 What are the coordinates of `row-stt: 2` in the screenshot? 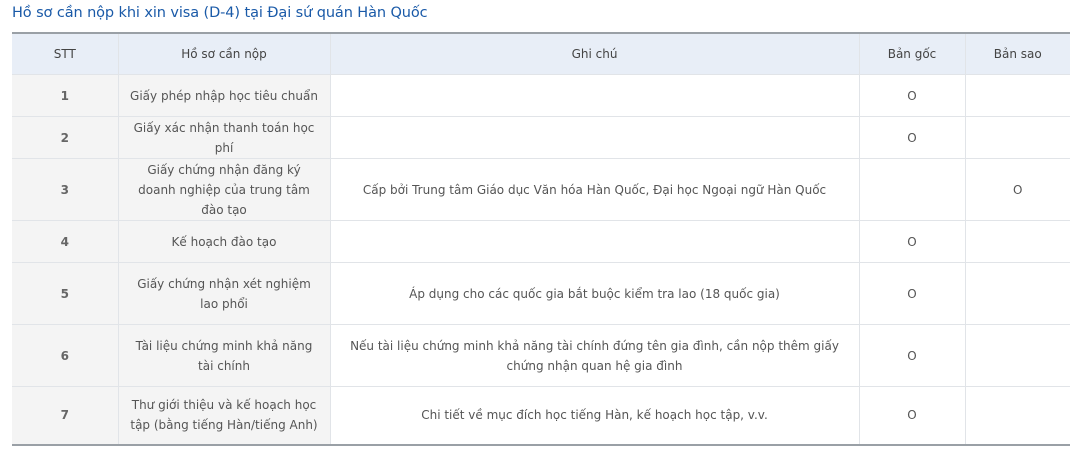 It's located at (65, 137).